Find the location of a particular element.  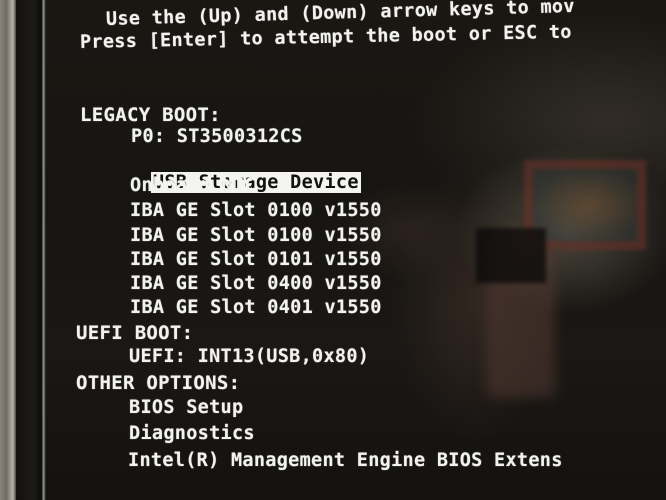

legacy-boot-header: LEGACY BOOT: is located at coordinates (150, 115).